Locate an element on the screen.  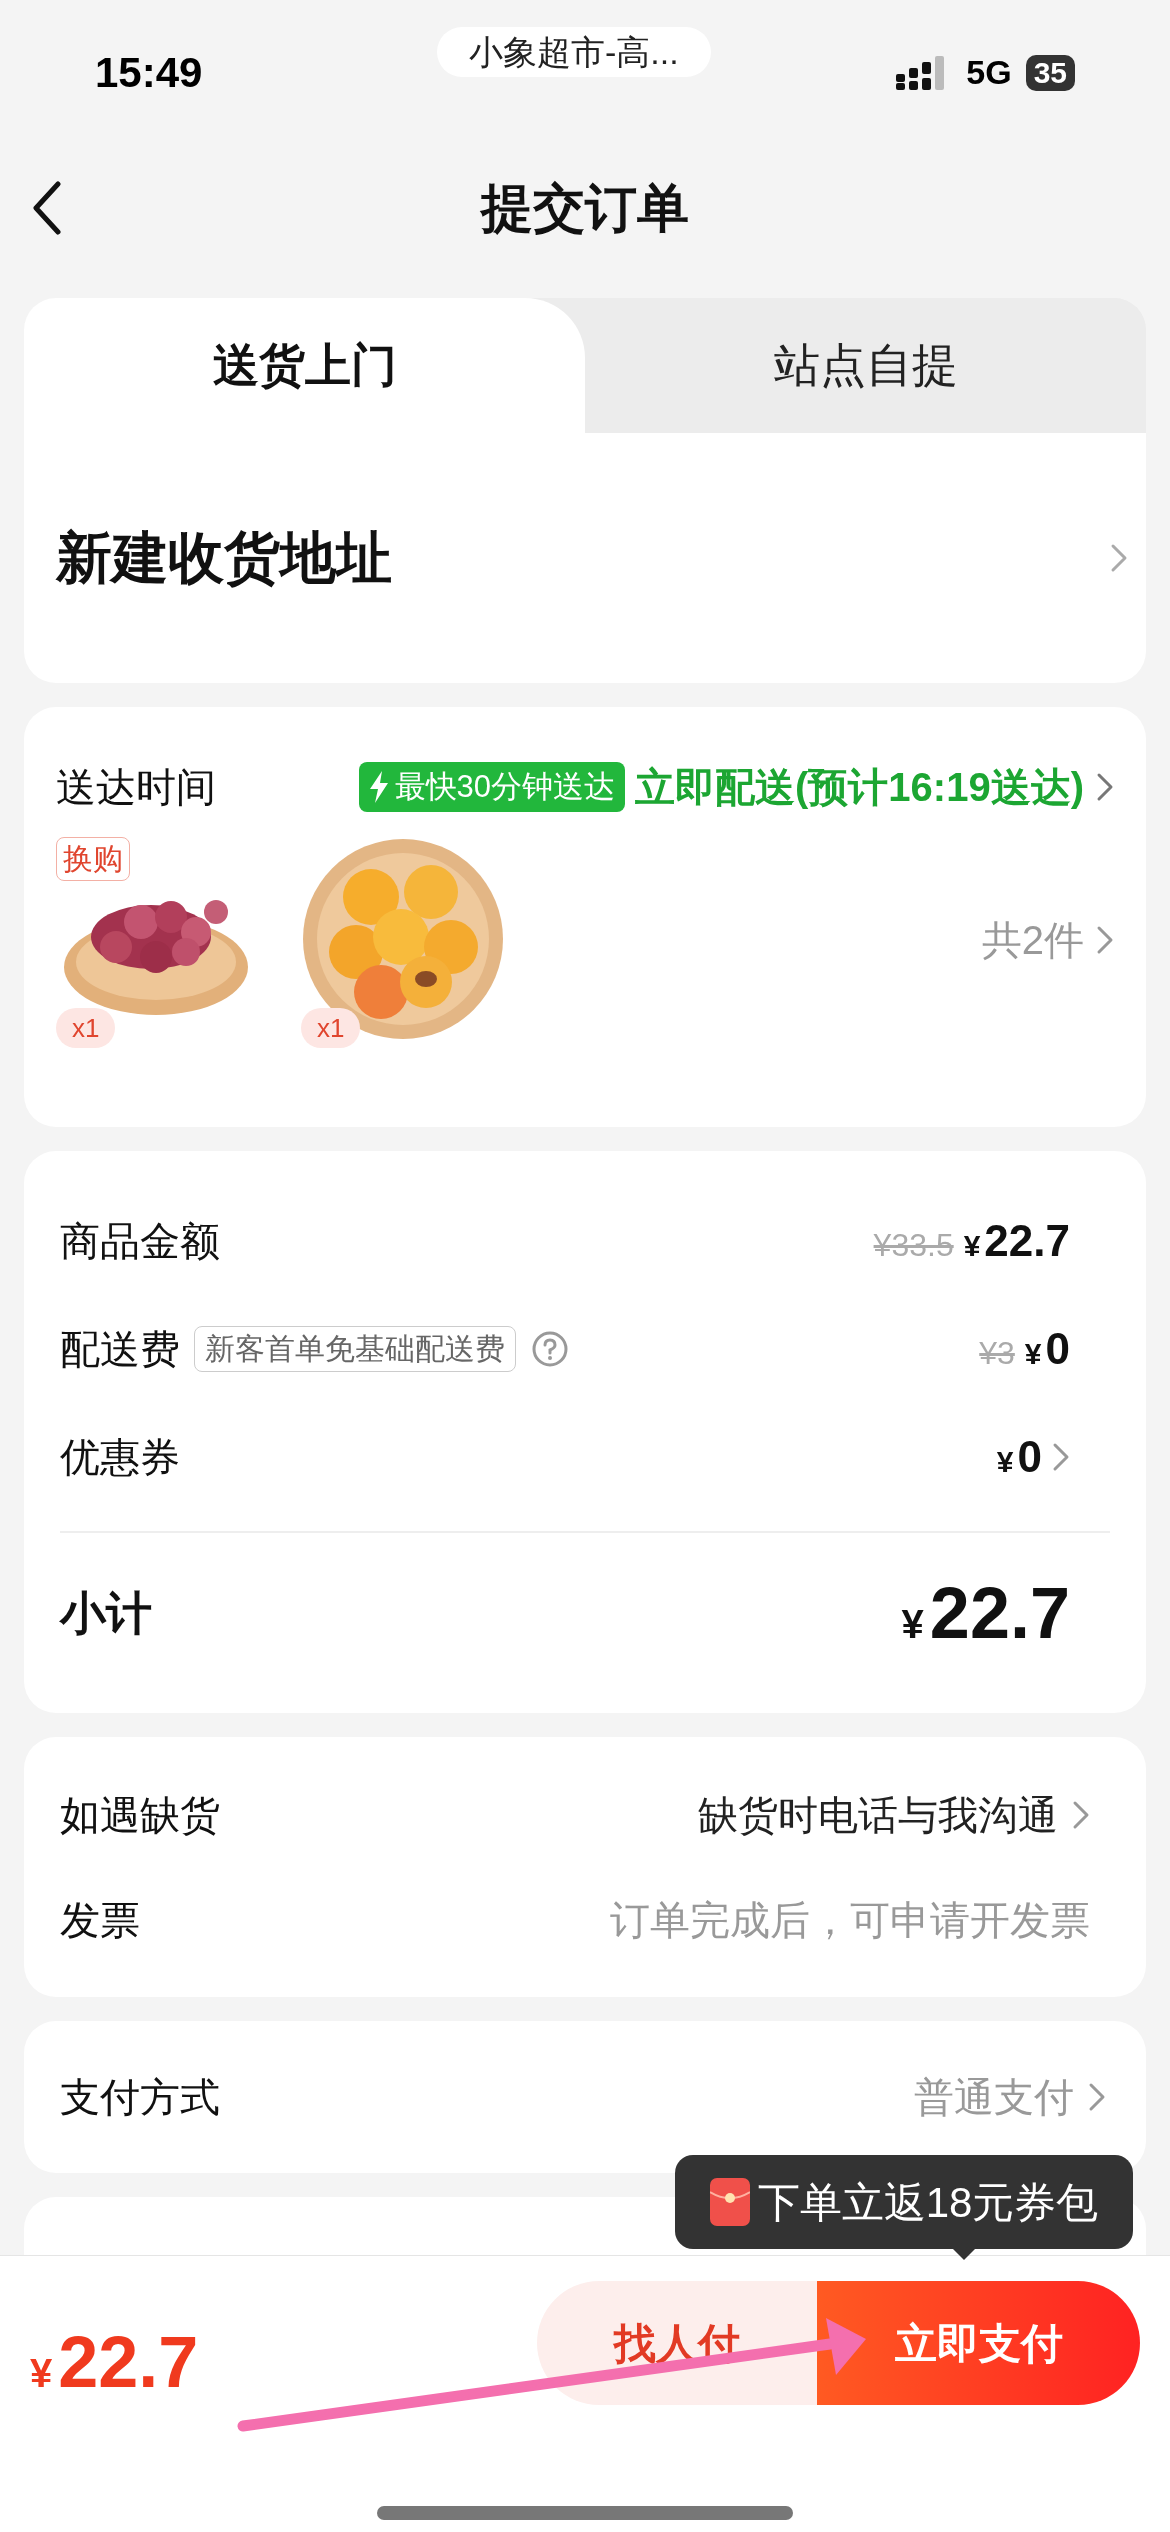
promo-tag: 新客首单免基础配送费 is located at coordinates (355, 1349).